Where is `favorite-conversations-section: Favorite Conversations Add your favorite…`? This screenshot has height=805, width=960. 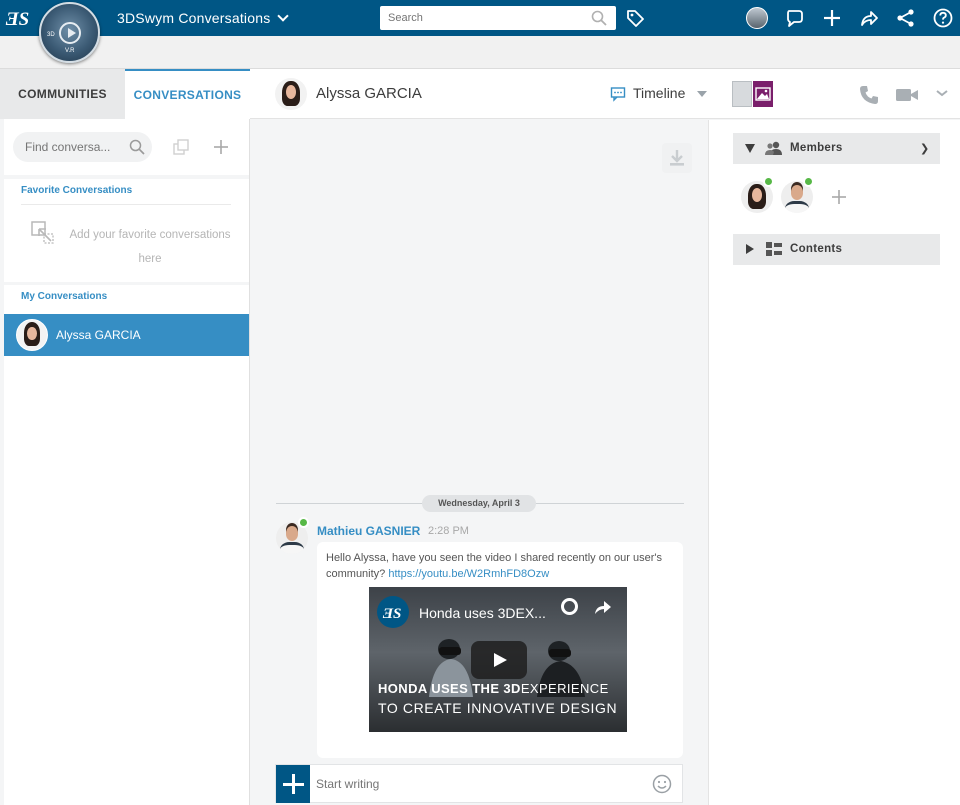
favorite-conversations-section: Favorite Conversations Add your favorite… is located at coordinates (126, 230).